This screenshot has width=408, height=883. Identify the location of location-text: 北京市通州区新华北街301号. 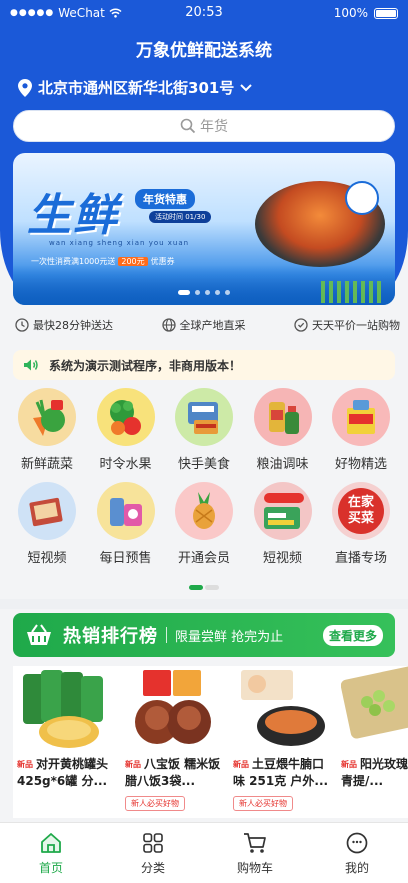
(136, 88).